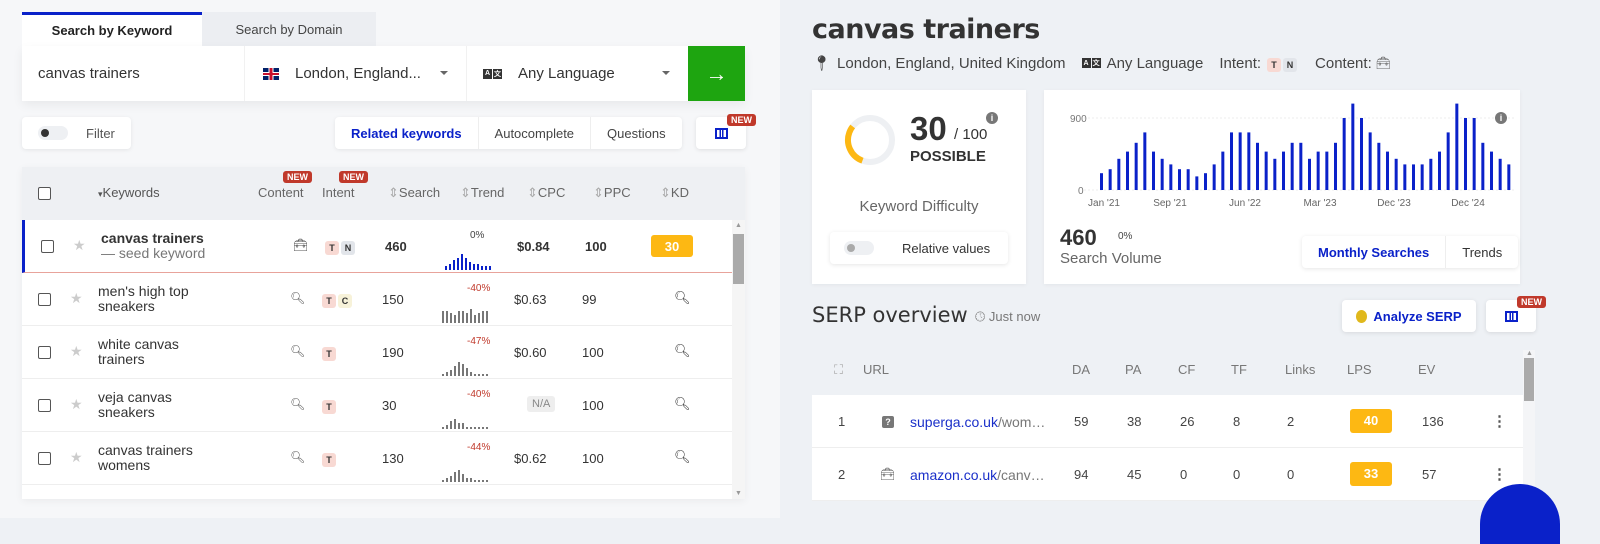 The width and height of the screenshot is (1600, 544). What do you see at coordinates (153, 246) in the screenshot?
I see `keyword-text: canvas trainers — seed keyword` at bounding box center [153, 246].